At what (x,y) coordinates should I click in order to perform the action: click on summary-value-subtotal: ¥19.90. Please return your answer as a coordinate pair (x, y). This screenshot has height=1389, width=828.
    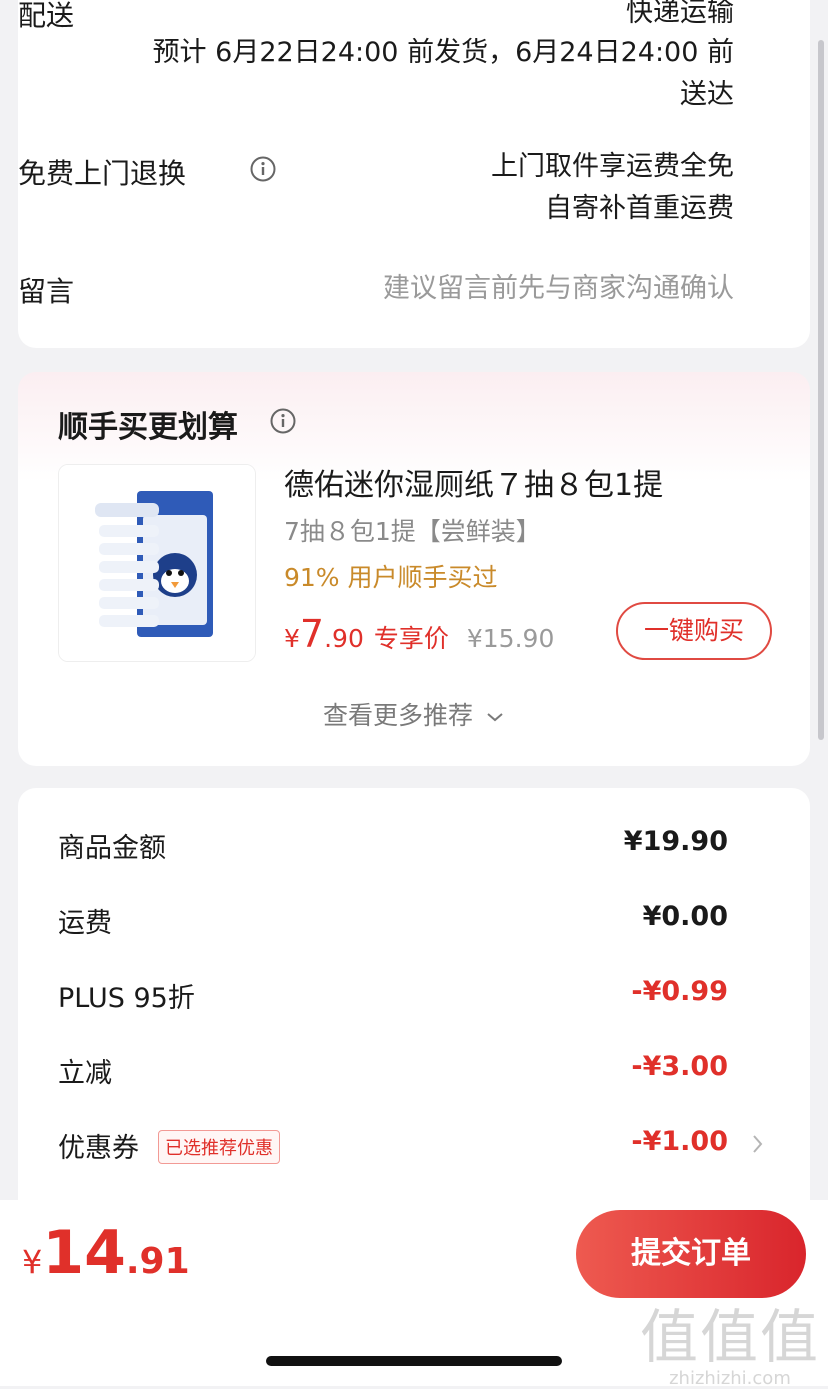
    Looking at the image, I should click on (675, 841).